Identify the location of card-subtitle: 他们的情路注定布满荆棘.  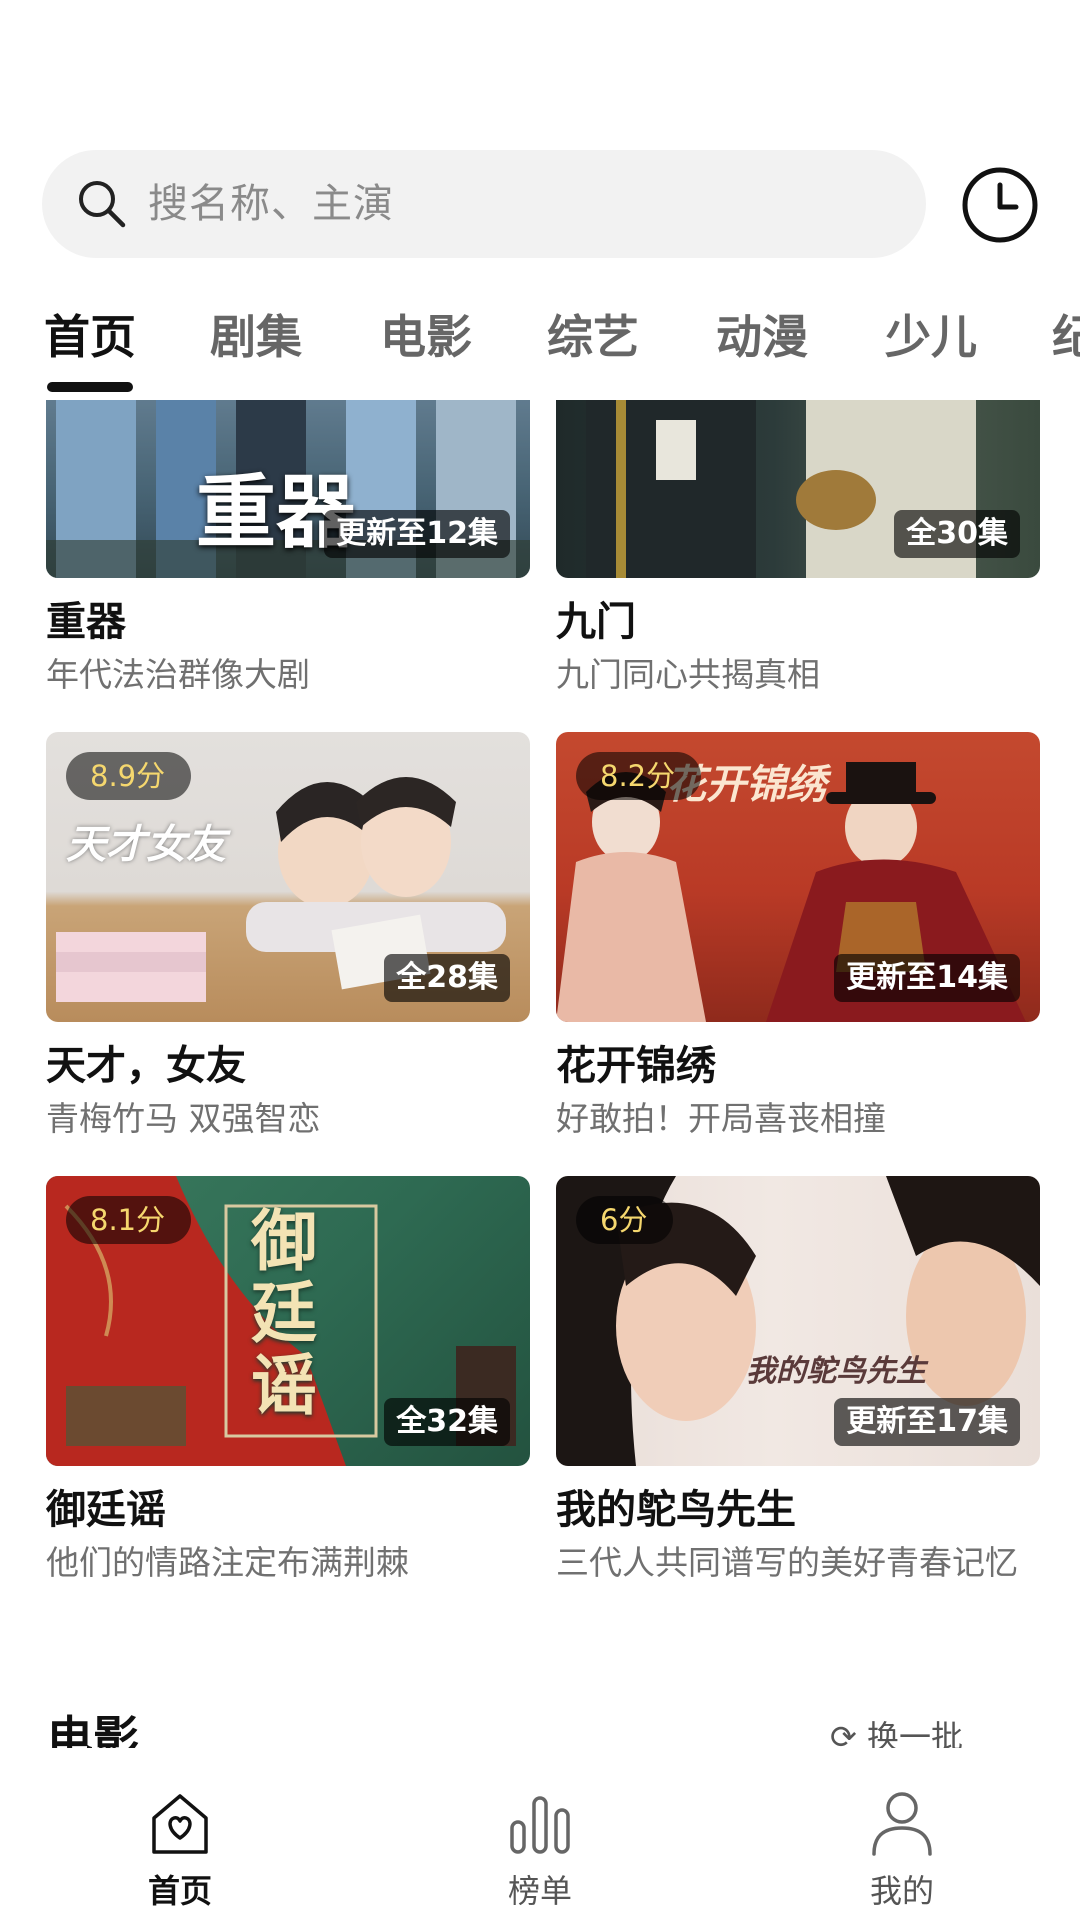
(227, 1562).